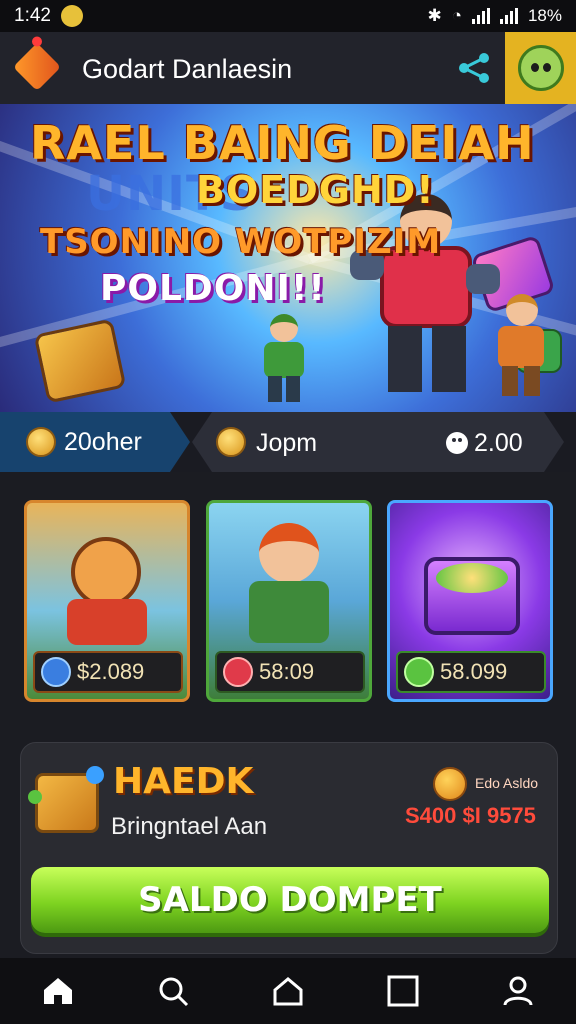 The height and width of the screenshot is (1024, 576). What do you see at coordinates (111, 671) in the screenshot?
I see `card-price-label: $2.089` at bounding box center [111, 671].